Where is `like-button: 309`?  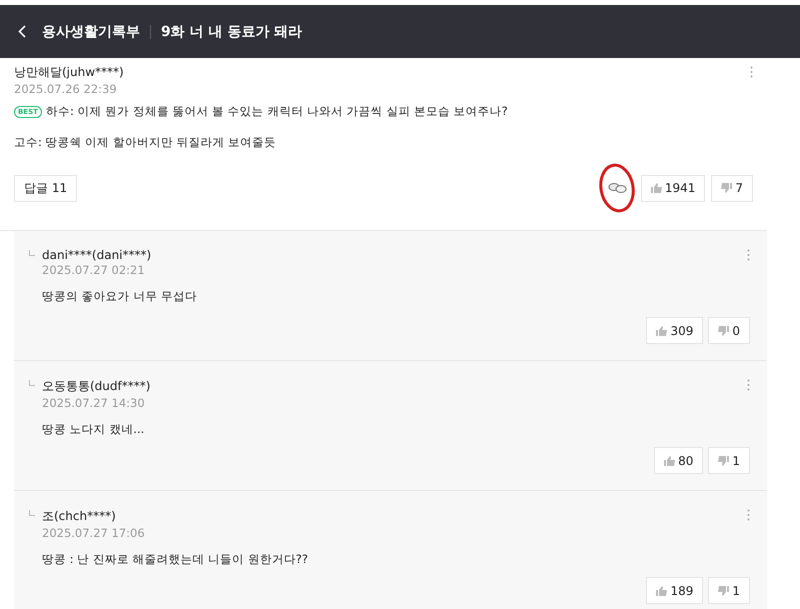
like-button: 309 is located at coordinates (675, 330).